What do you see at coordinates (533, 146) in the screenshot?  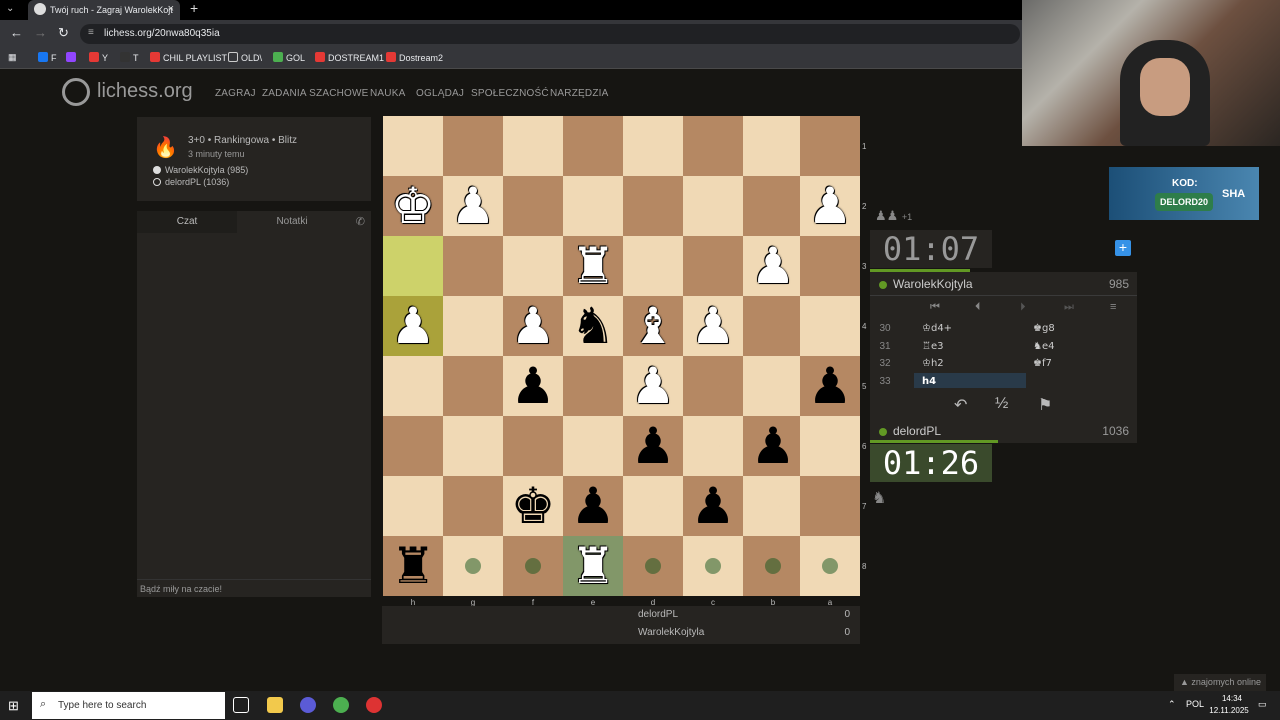 I see `square-f1` at bounding box center [533, 146].